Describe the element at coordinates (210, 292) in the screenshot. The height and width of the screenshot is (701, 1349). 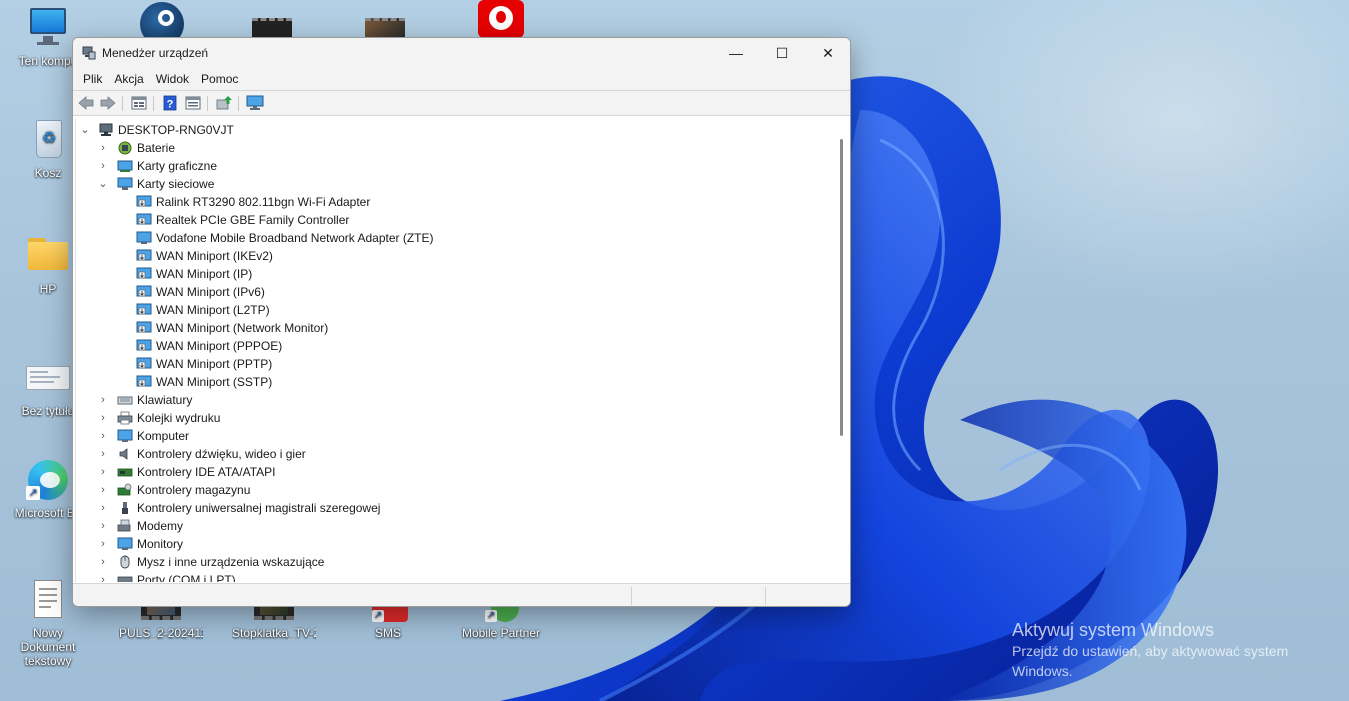
I see `tree-device-label: WAN Miniport (IPv6)` at that location.